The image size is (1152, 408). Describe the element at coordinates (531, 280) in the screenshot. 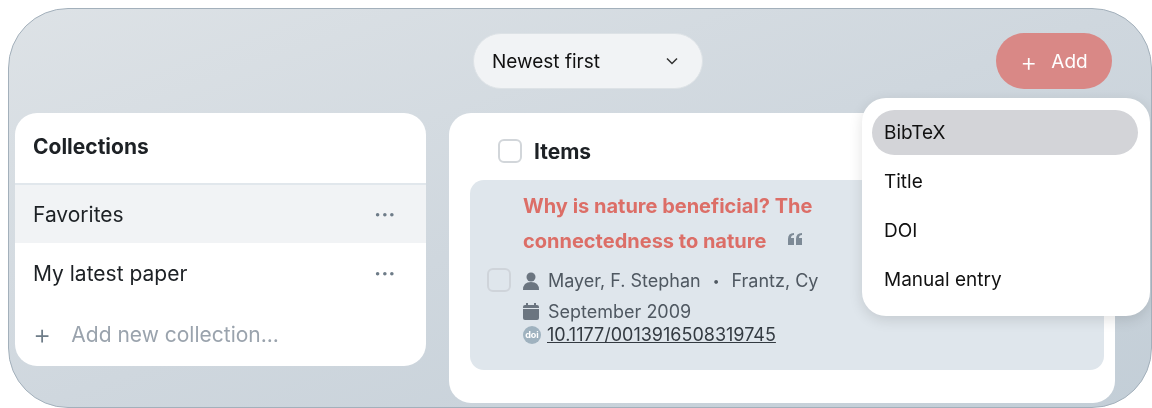

I see `person-icon` at that location.